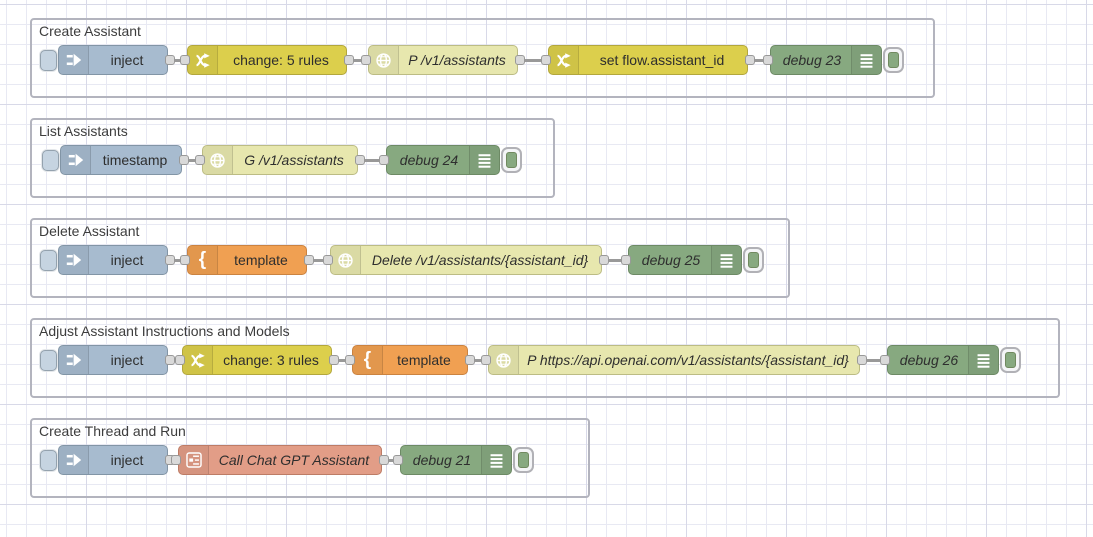 This screenshot has height=537, width=1093. I want to click on group-title: Create Thread and Run, so click(112, 431).